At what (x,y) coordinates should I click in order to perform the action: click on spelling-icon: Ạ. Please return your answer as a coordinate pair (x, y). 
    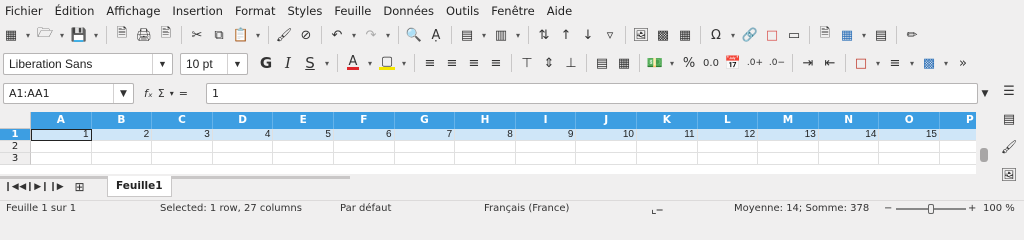
    Looking at the image, I should click on (436, 35).